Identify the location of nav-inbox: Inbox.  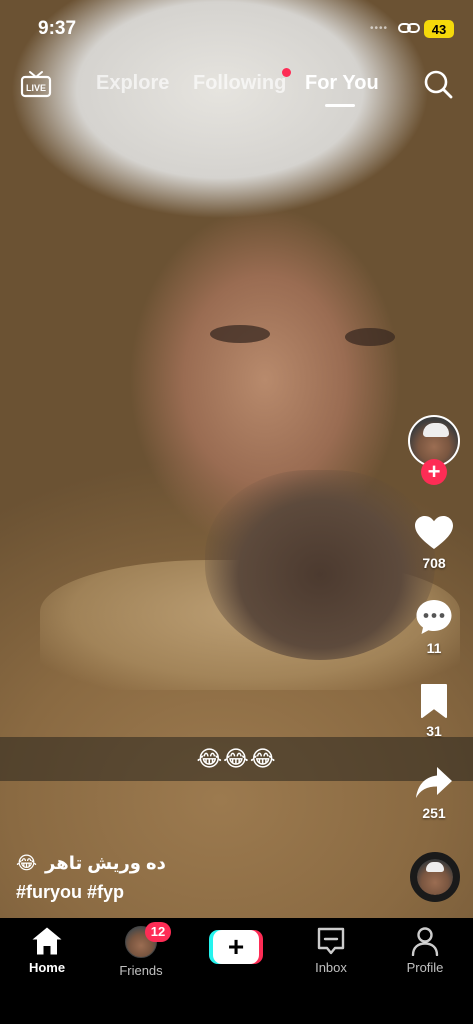
(331, 950).